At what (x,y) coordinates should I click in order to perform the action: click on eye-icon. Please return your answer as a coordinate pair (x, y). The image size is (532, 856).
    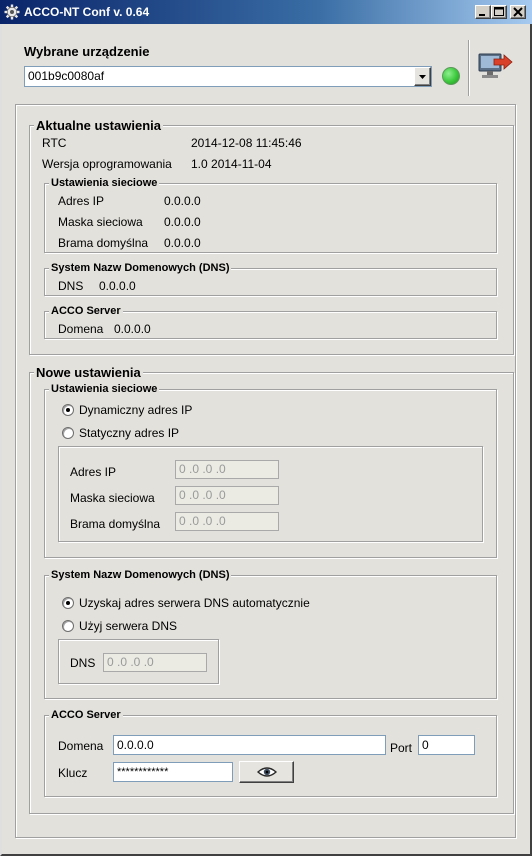
    Looking at the image, I should click on (267, 772).